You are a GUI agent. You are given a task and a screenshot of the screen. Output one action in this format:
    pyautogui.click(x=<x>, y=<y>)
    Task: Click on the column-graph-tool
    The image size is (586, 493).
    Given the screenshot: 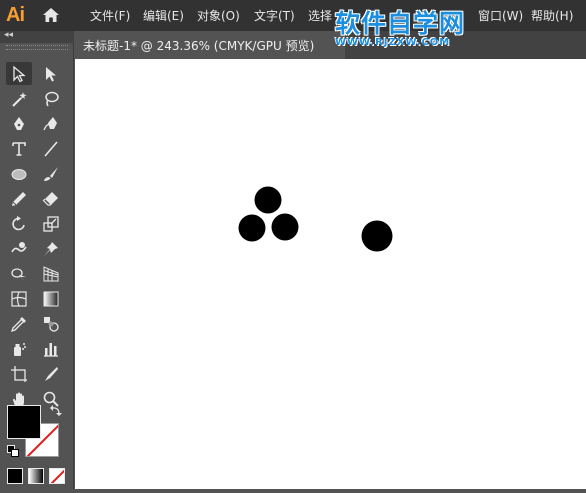 What is the action you would take?
    pyautogui.click(x=51, y=348)
    